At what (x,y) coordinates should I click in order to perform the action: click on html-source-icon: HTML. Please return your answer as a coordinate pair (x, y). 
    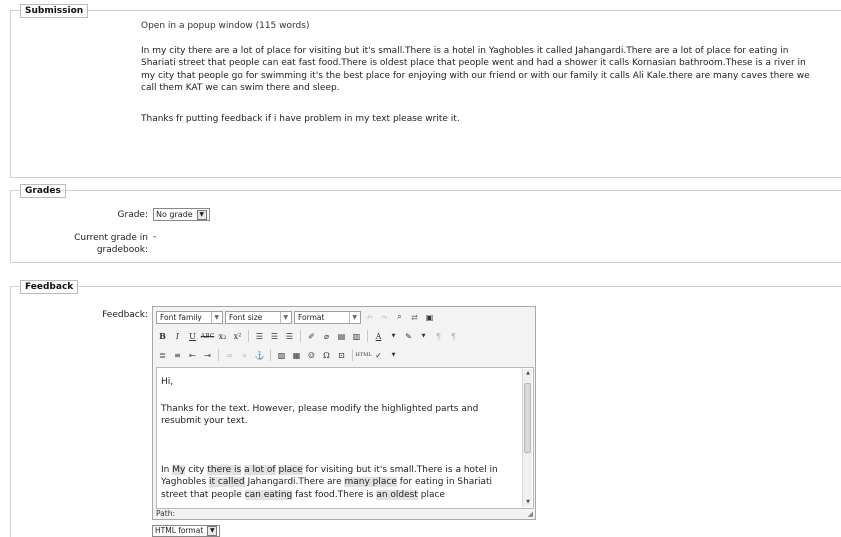
    Looking at the image, I should click on (363, 355).